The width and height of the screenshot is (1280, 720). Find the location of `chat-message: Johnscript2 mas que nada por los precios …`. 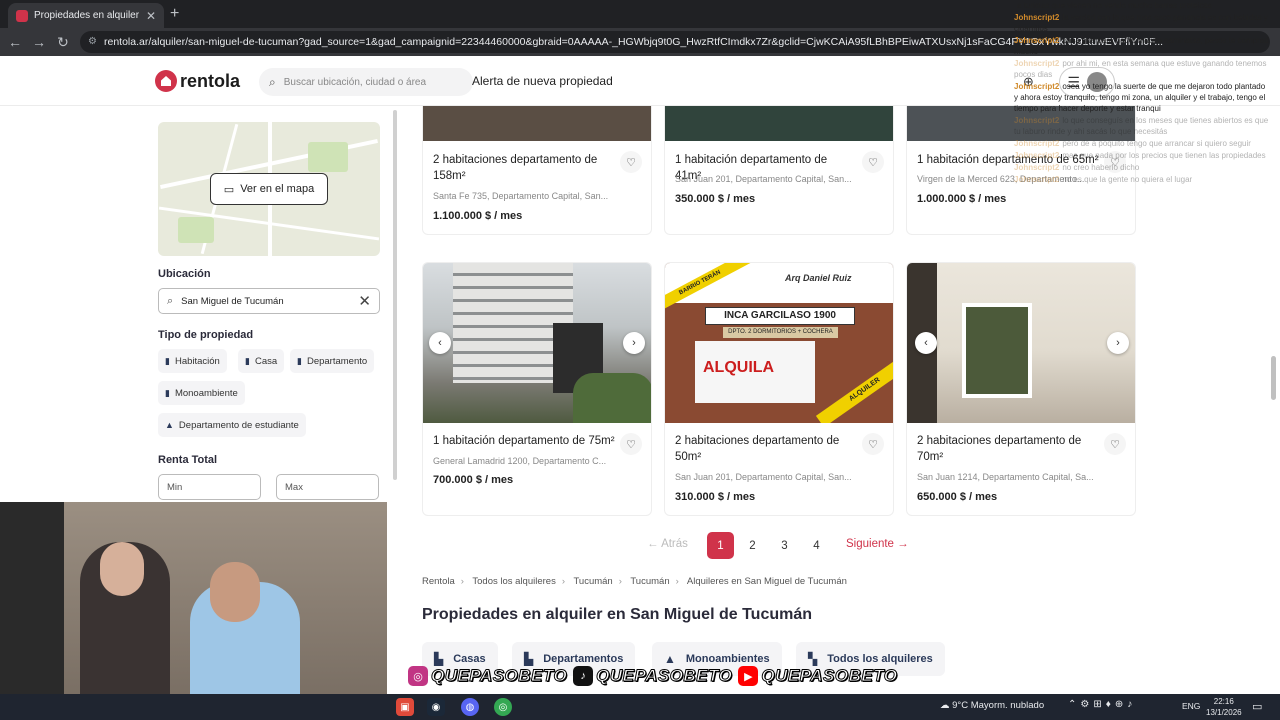

chat-message: Johnscript2 mas que nada por los precios … is located at coordinates (1142, 155).